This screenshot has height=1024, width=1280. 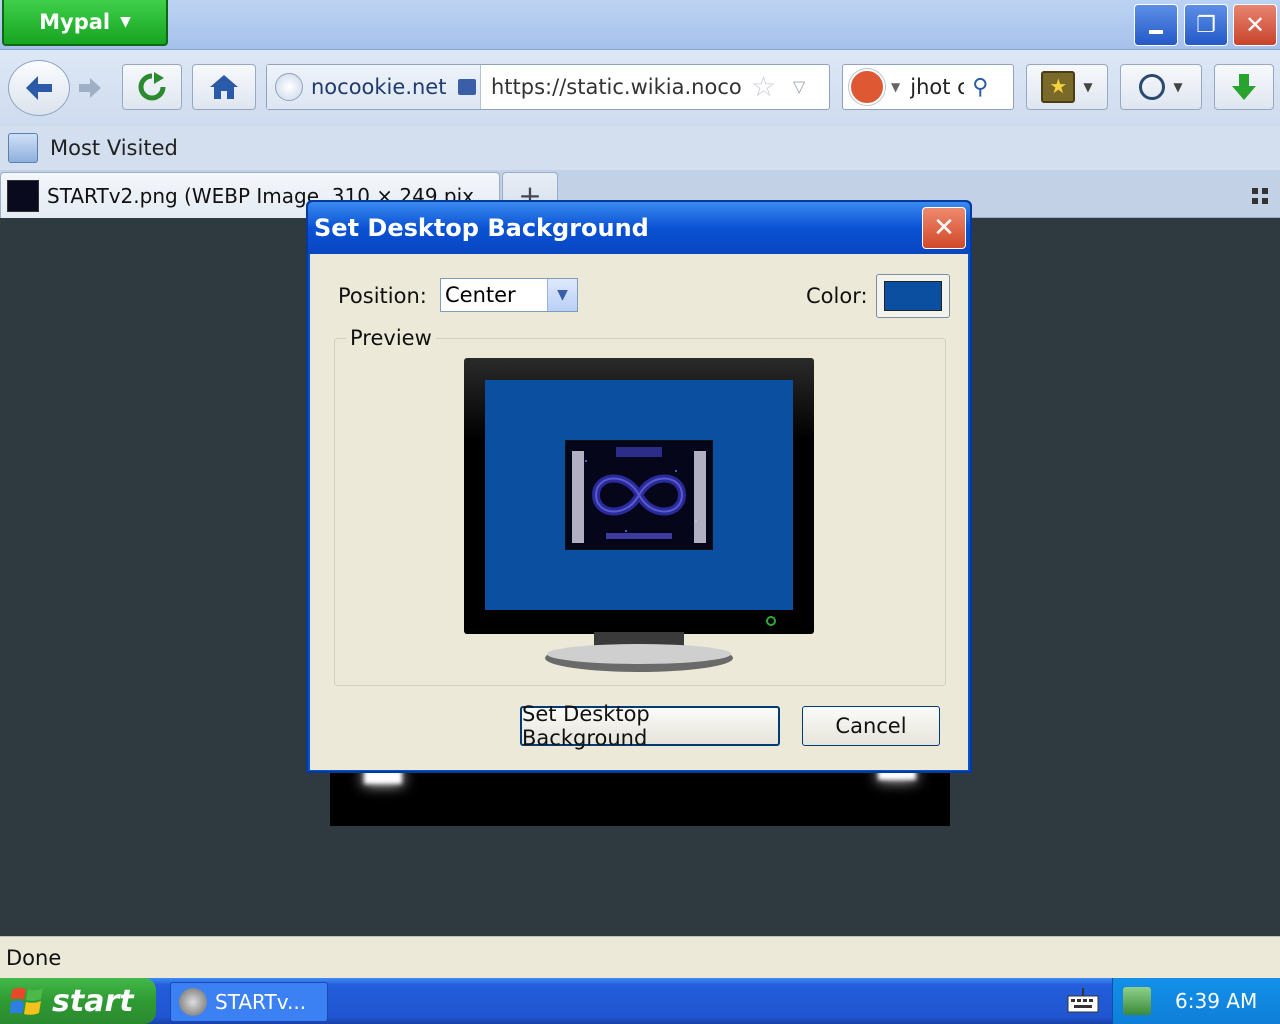 What do you see at coordinates (640, 798) in the screenshot?
I see `page-image` at bounding box center [640, 798].